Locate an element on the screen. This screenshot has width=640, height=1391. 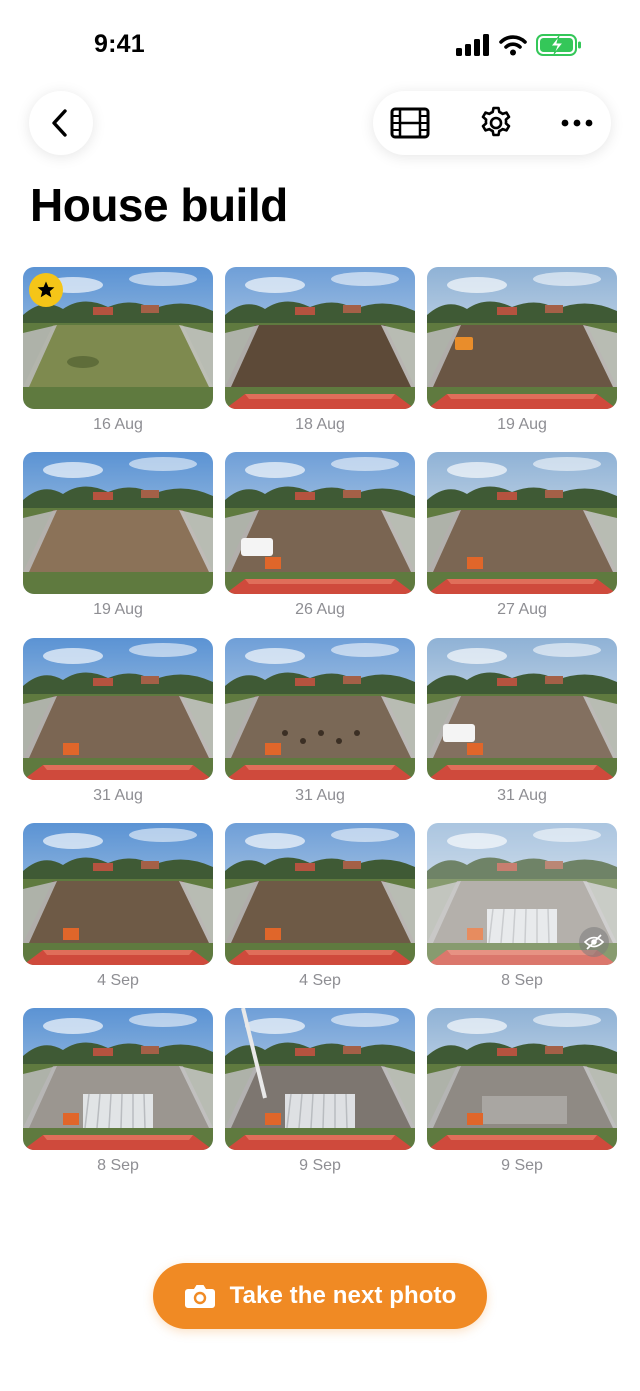
photo-tile: 26 Aug is located at coordinates (320, 535).